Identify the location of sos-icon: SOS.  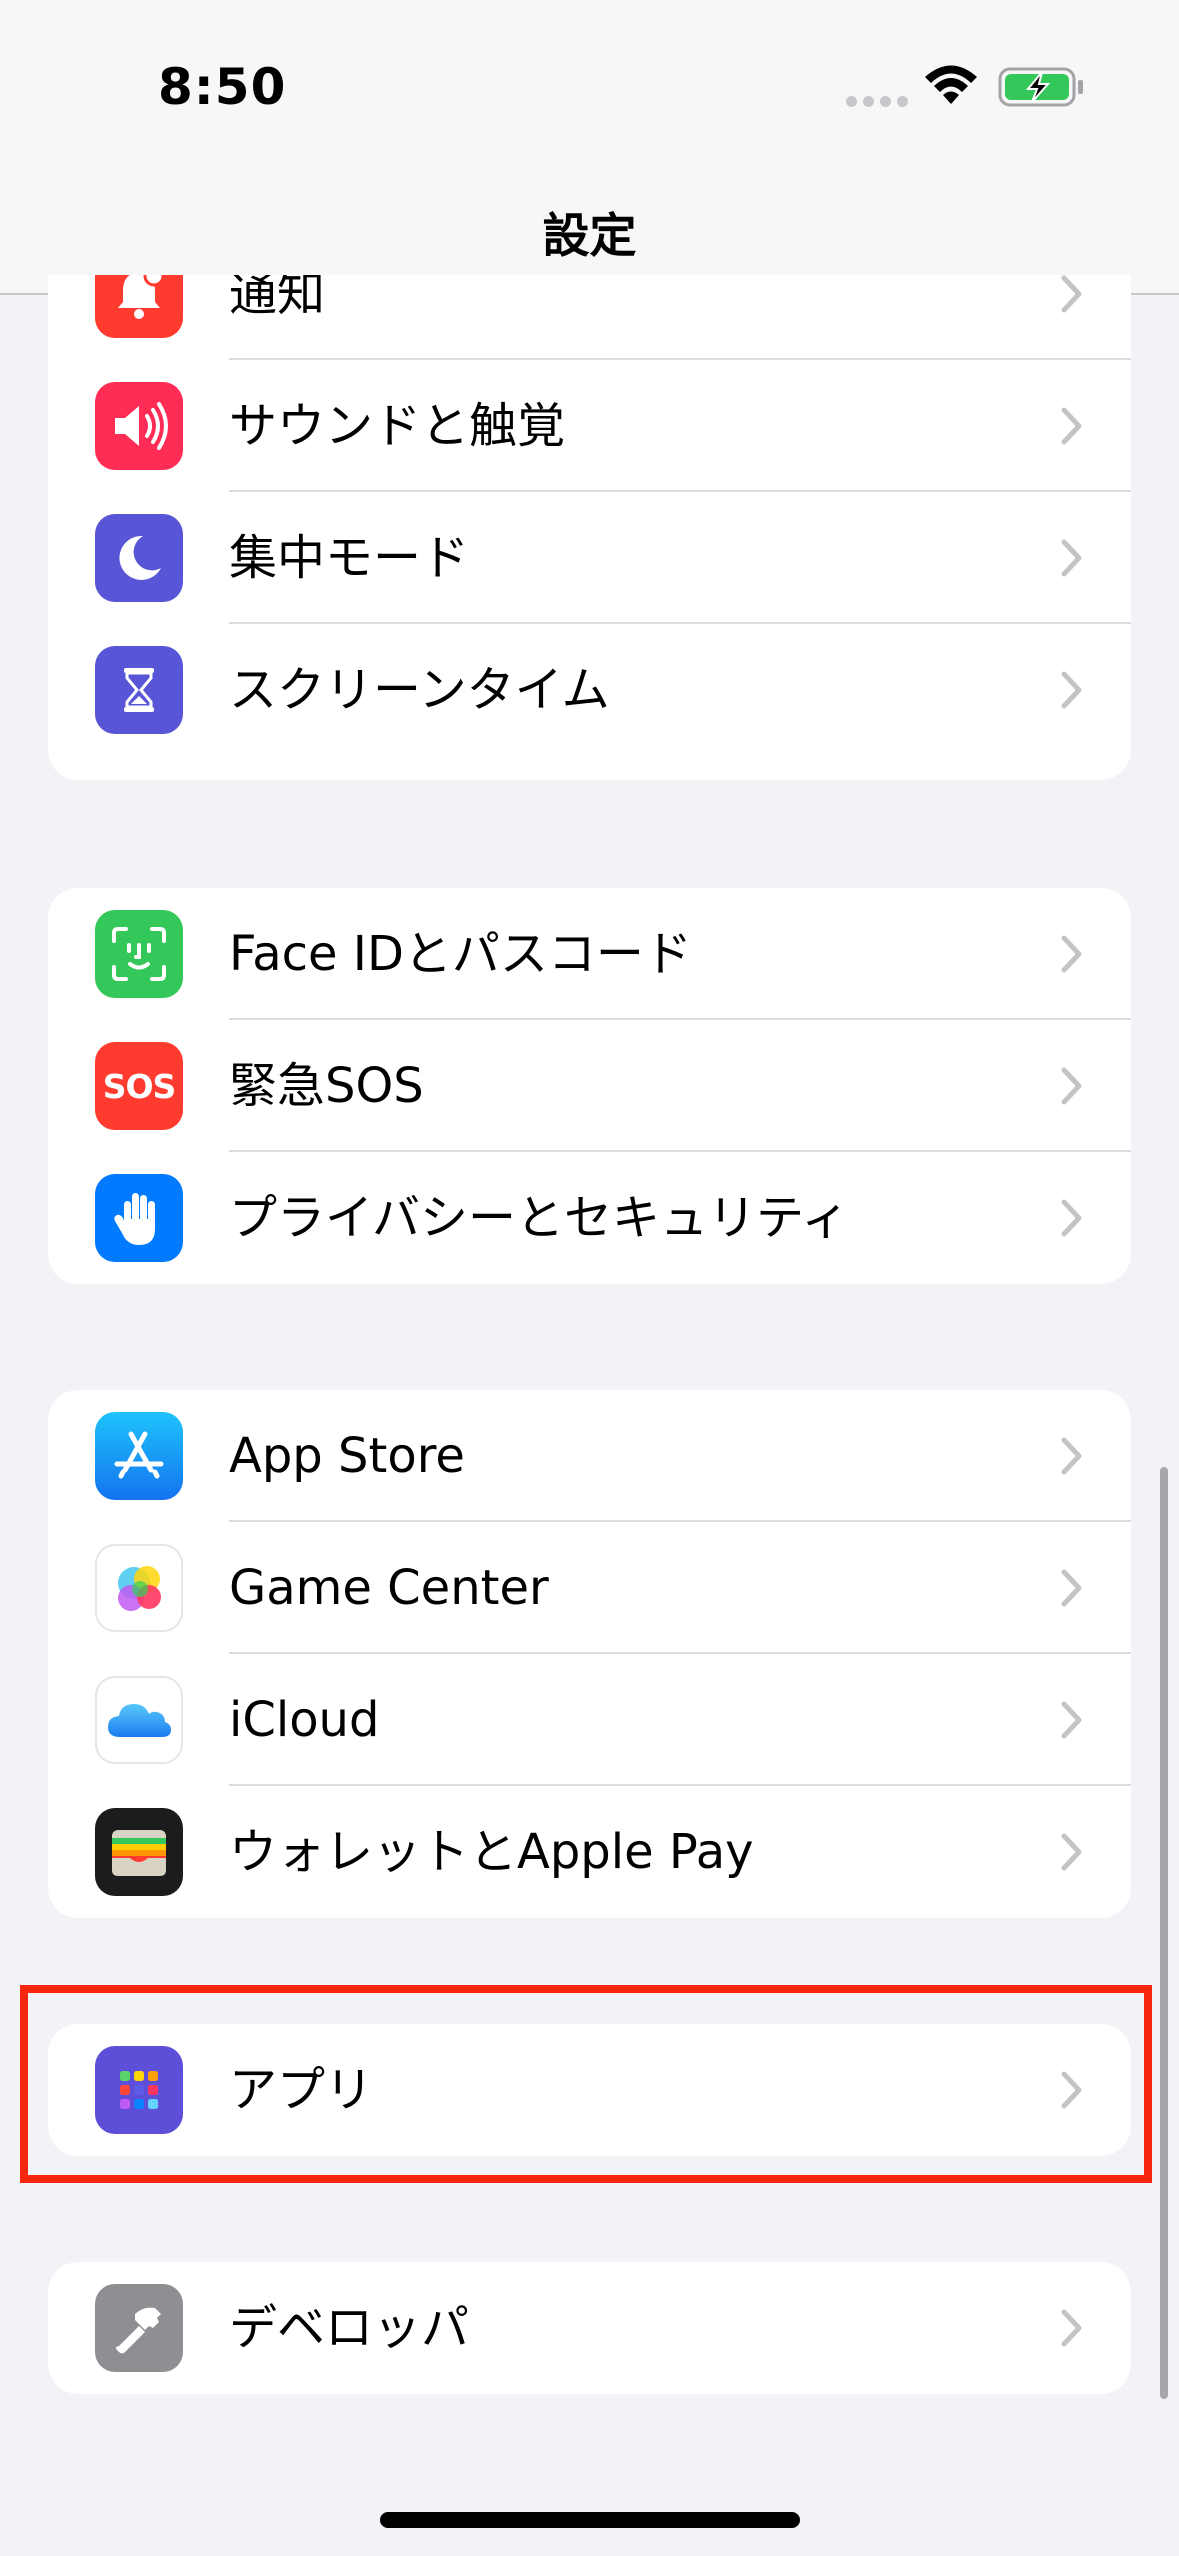
(139, 1086).